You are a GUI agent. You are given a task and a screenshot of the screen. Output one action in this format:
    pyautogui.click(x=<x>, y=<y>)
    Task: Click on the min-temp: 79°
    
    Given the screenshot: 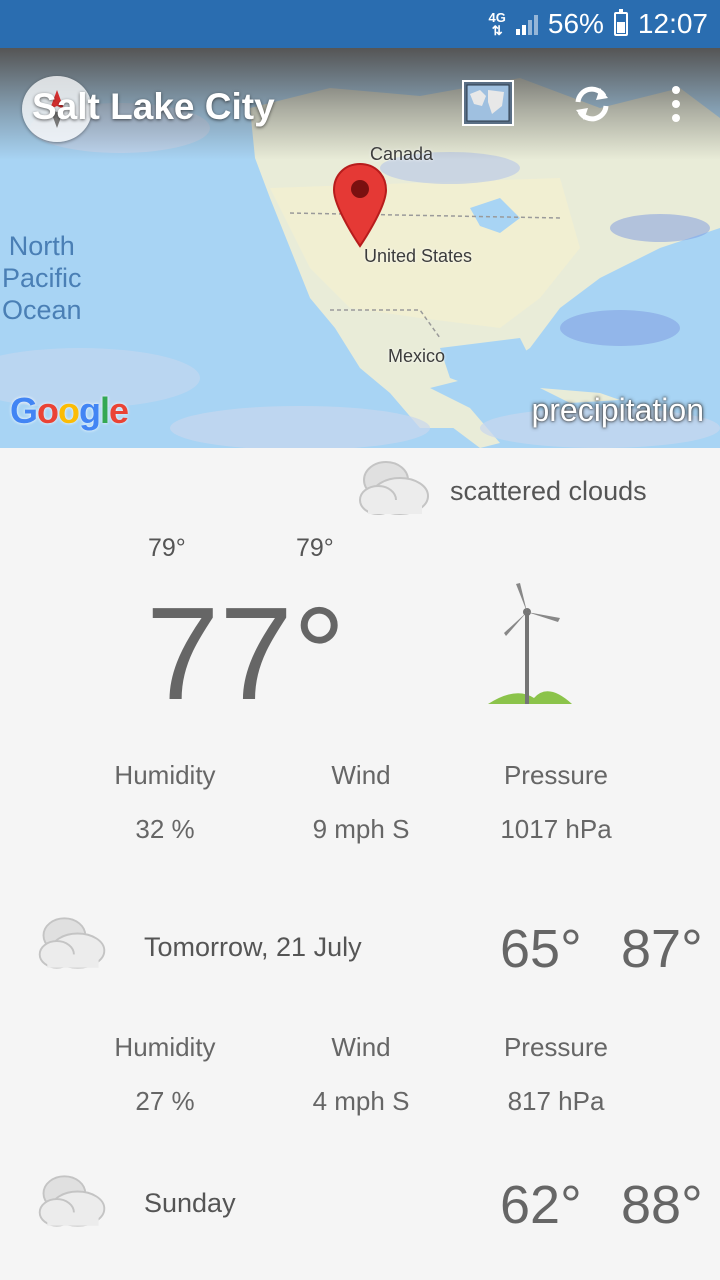 What is the action you would take?
    pyautogui.click(x=167, y=548)
    